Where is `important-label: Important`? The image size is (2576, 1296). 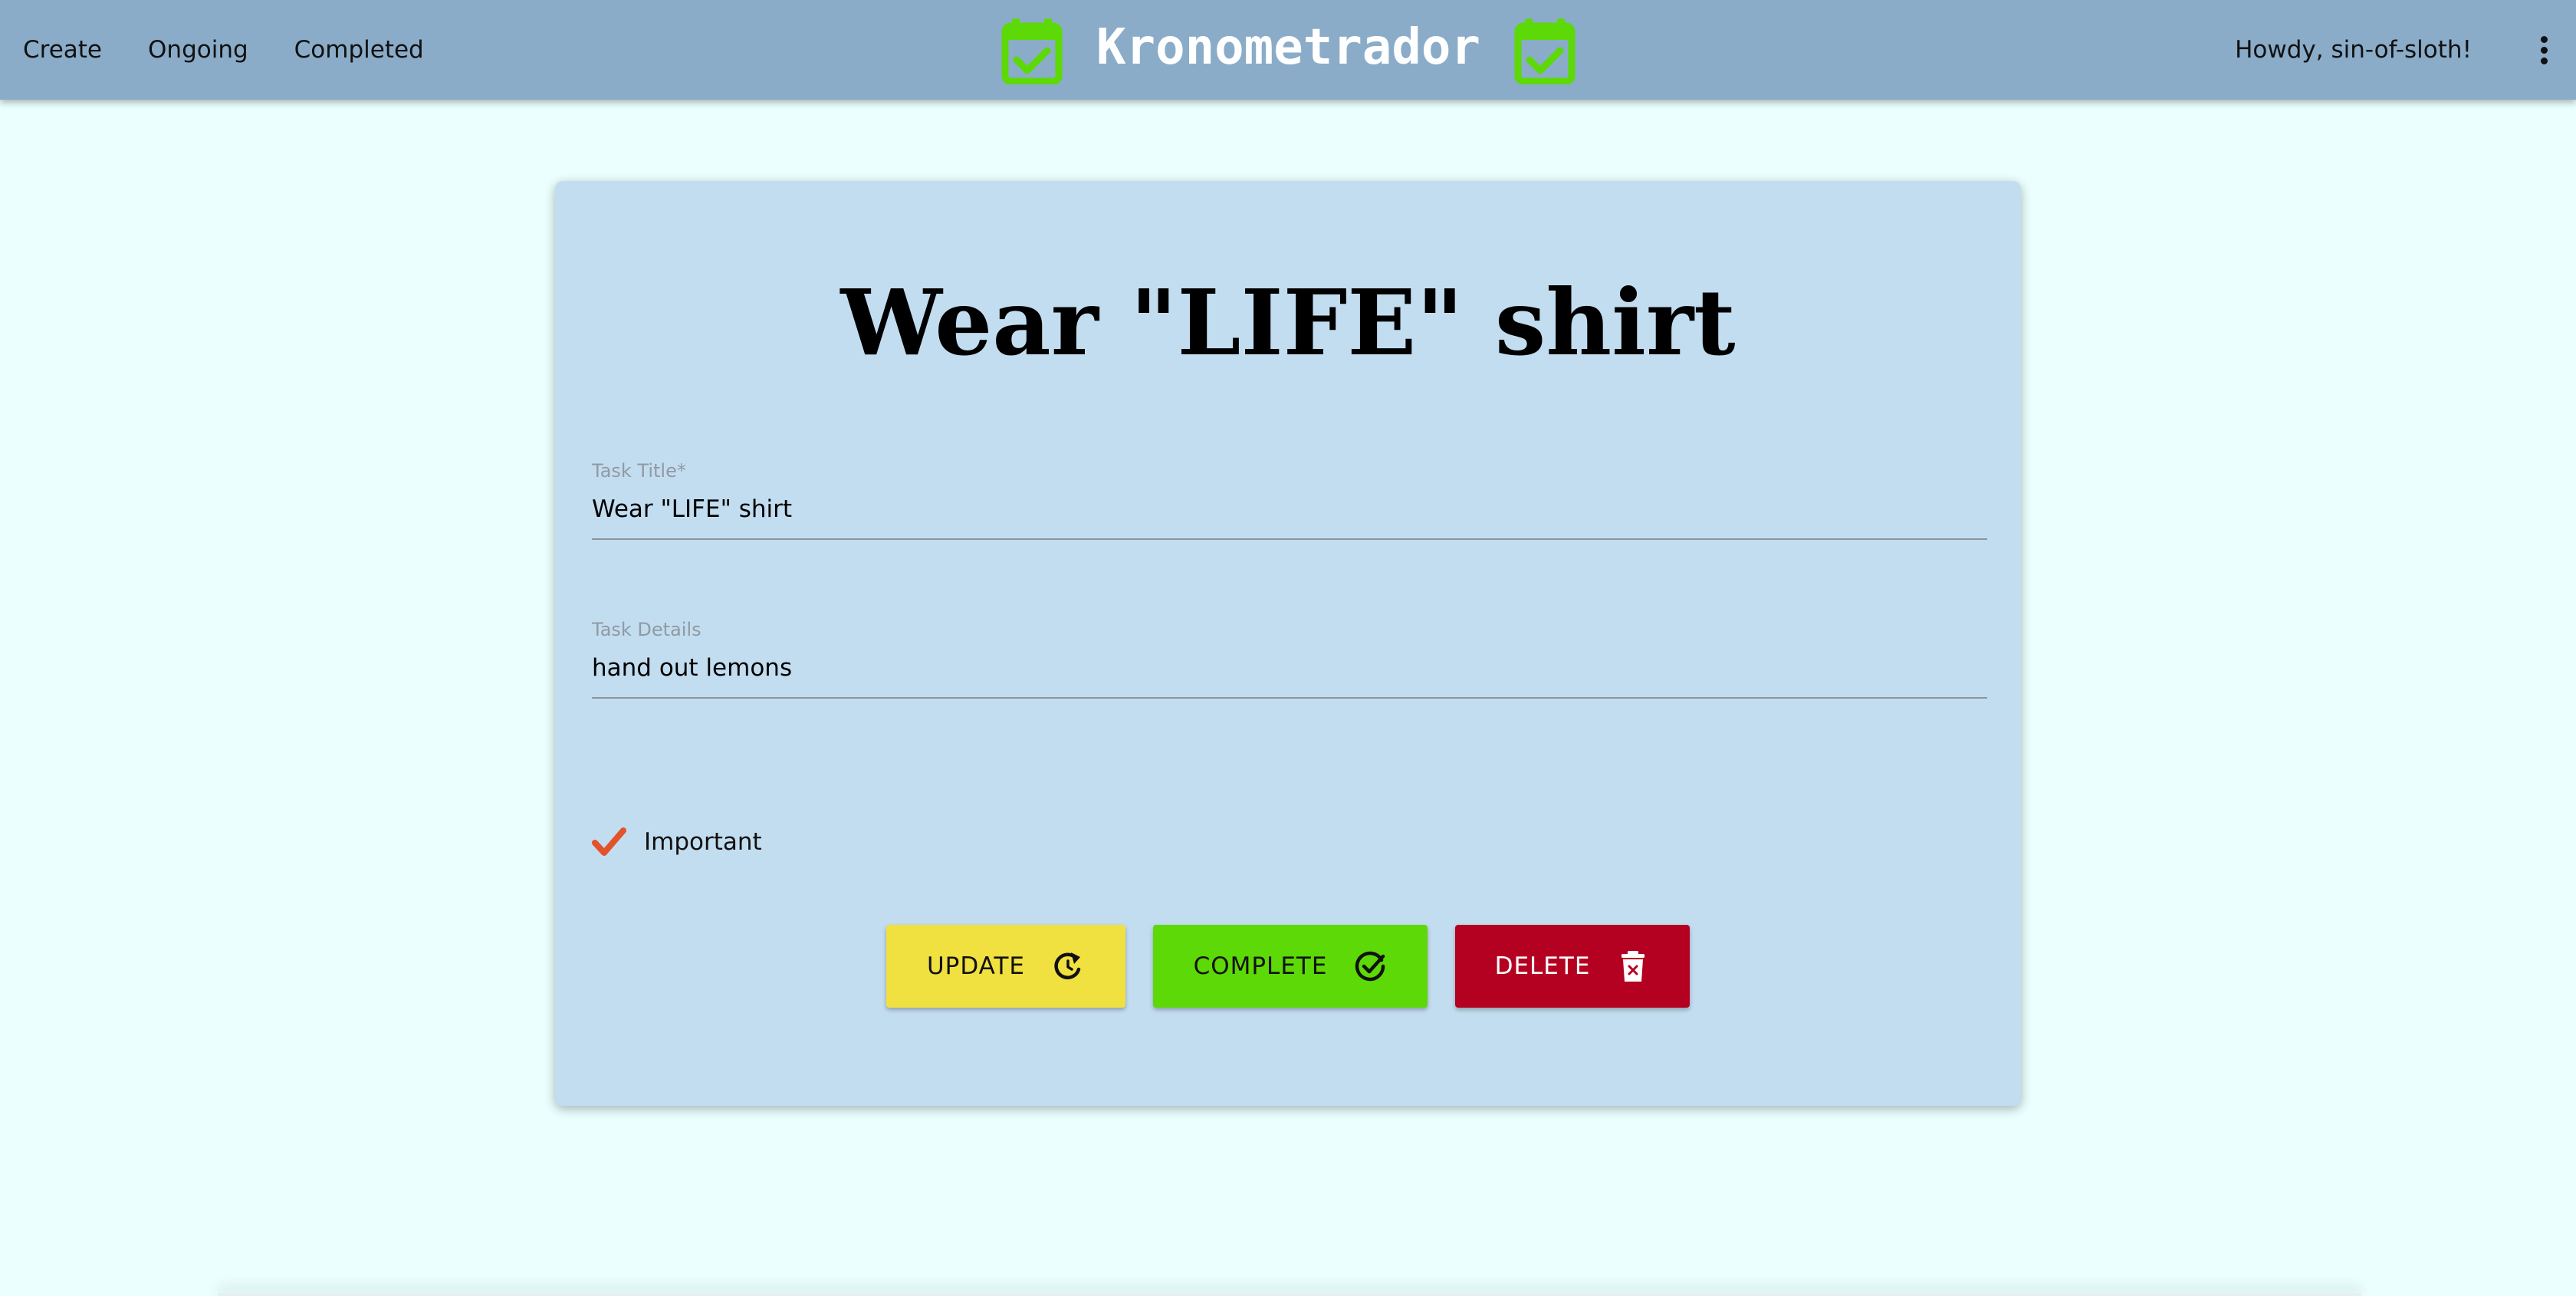
important-label: Important is located at coordinates (703, 842).